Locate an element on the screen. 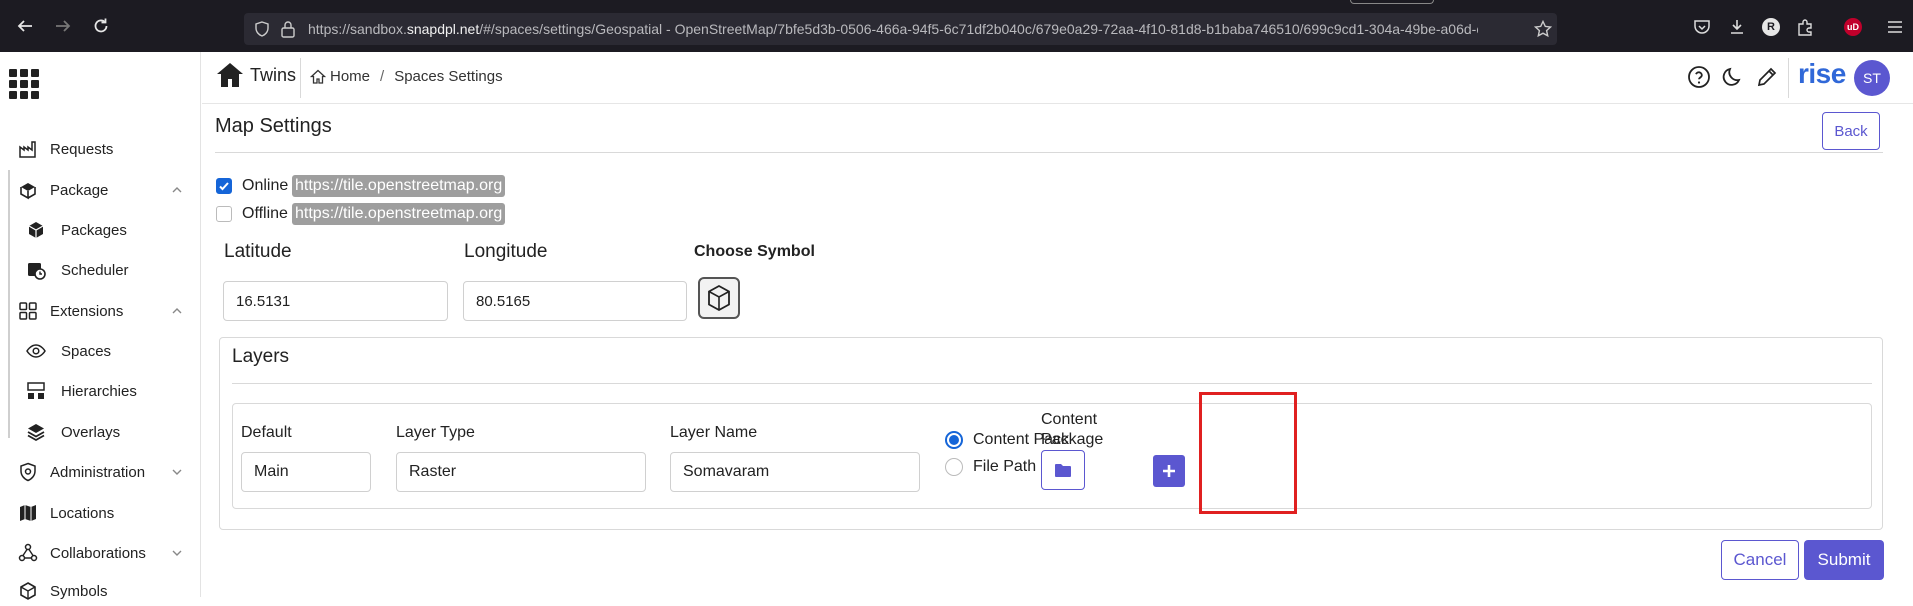 This screenshot has width=1913, height=606. submit-button: Submit is located at coordinates (1844, 560).